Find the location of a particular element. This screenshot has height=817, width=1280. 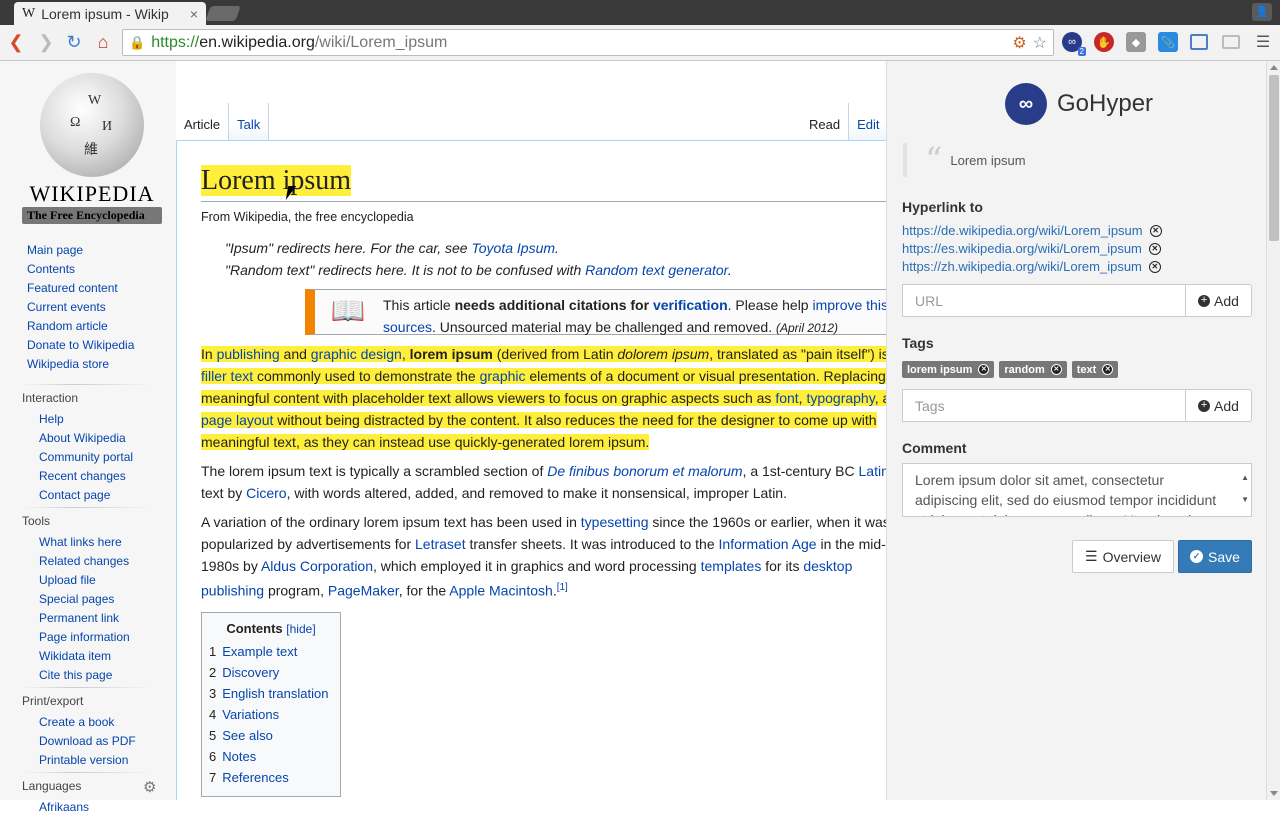

toc-hide-link: [hide] is located at coordinates (300, 629).